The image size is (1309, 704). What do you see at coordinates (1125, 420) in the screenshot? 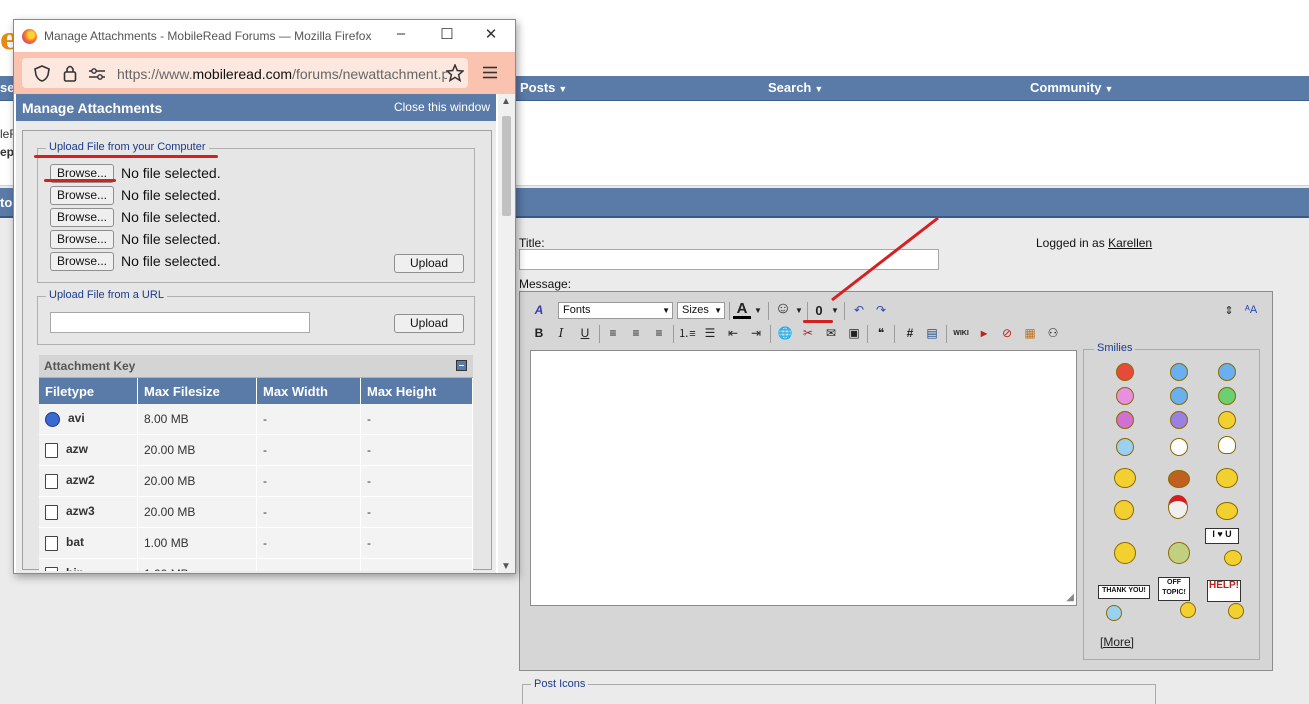
I see `smiley-tongue-icon` at bounding box center [1125, 420].